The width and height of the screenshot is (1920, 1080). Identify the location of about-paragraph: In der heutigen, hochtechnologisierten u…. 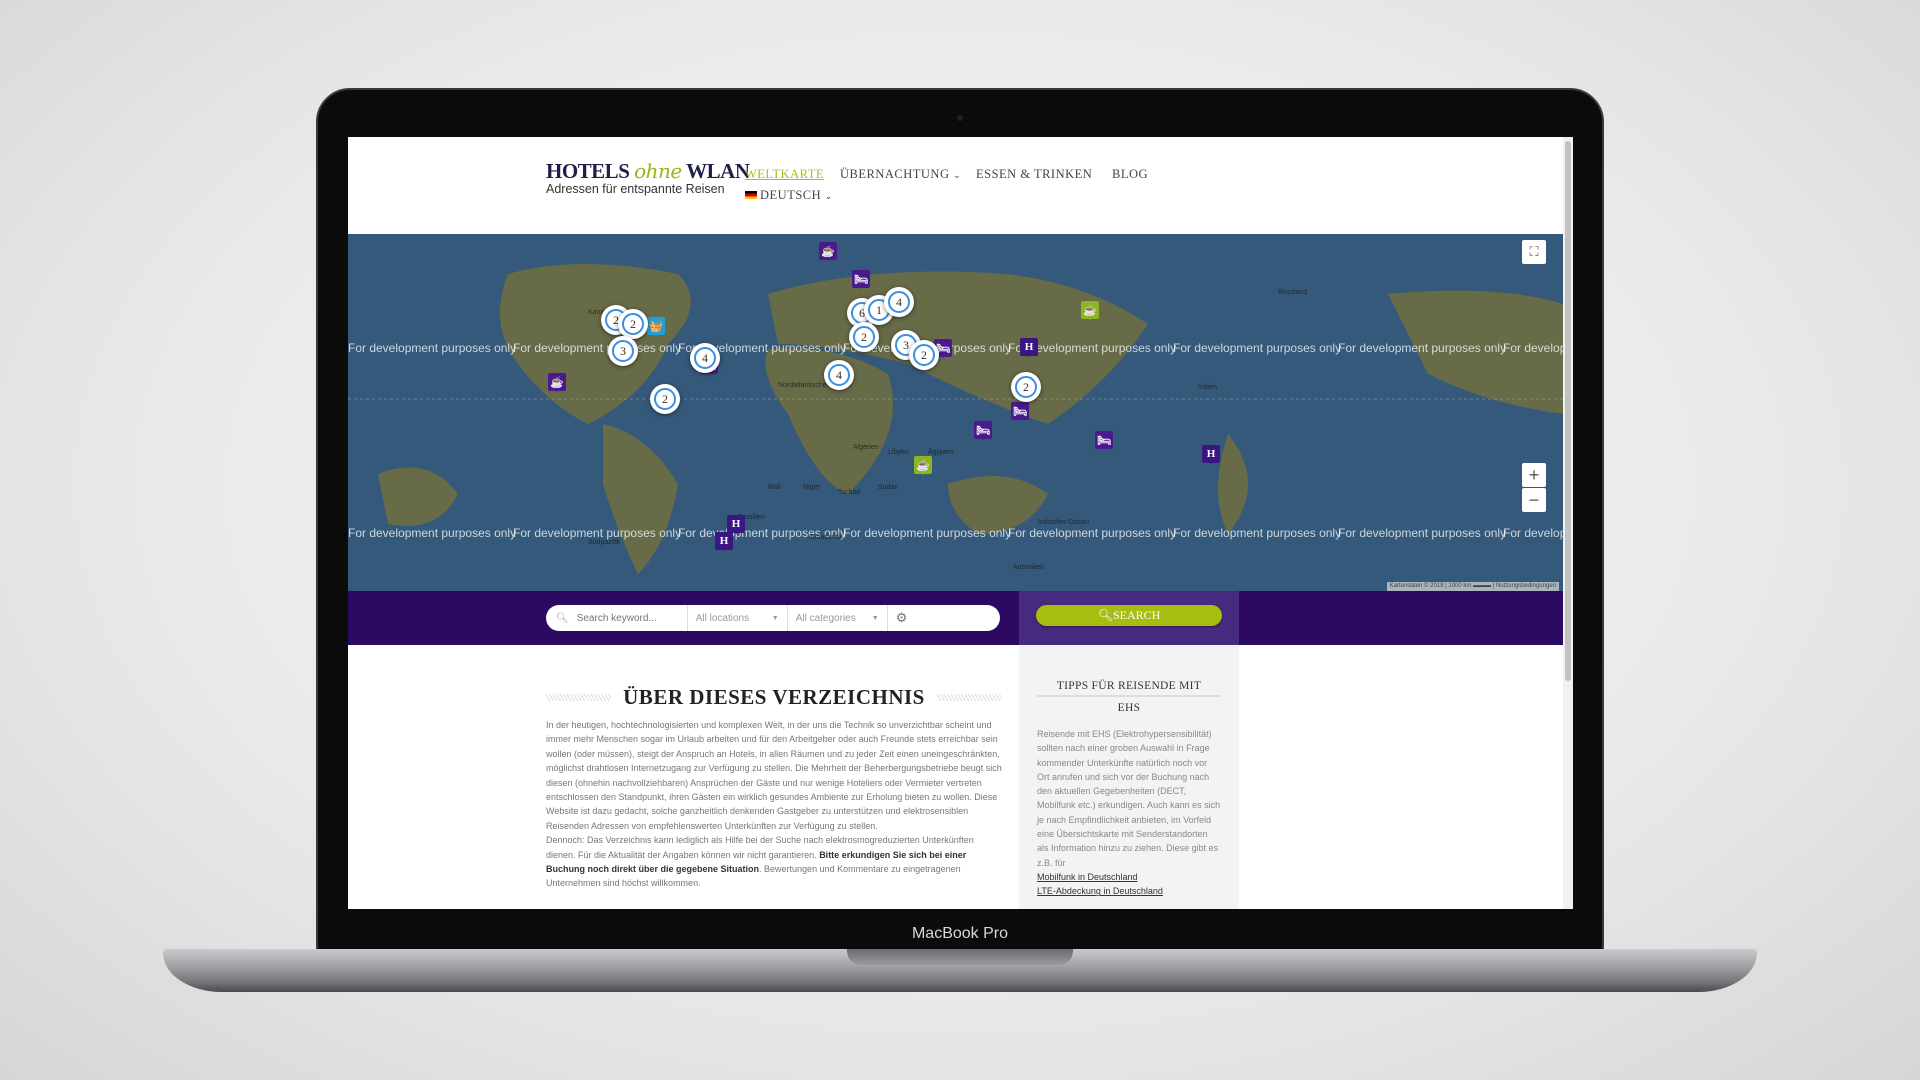
(774, 804).